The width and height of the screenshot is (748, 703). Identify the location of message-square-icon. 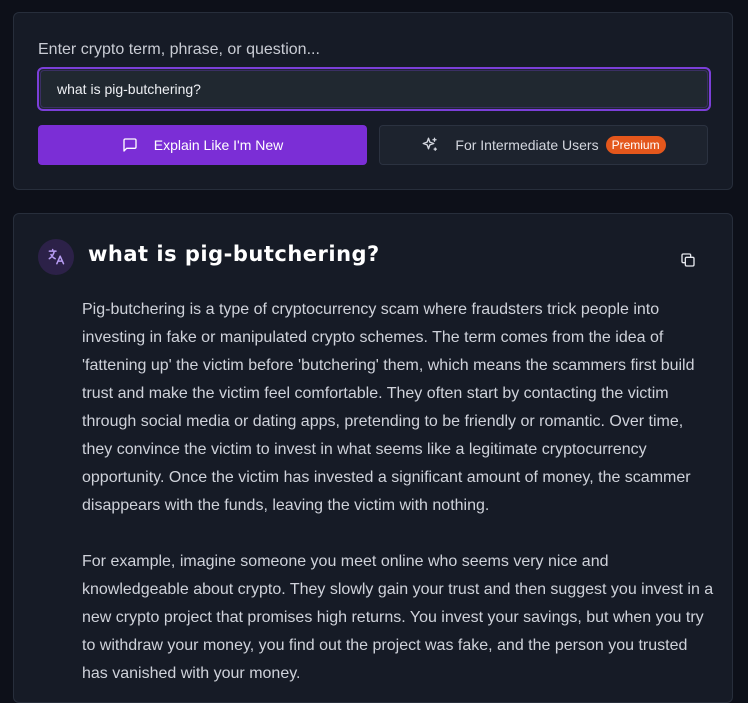
(130, 145).